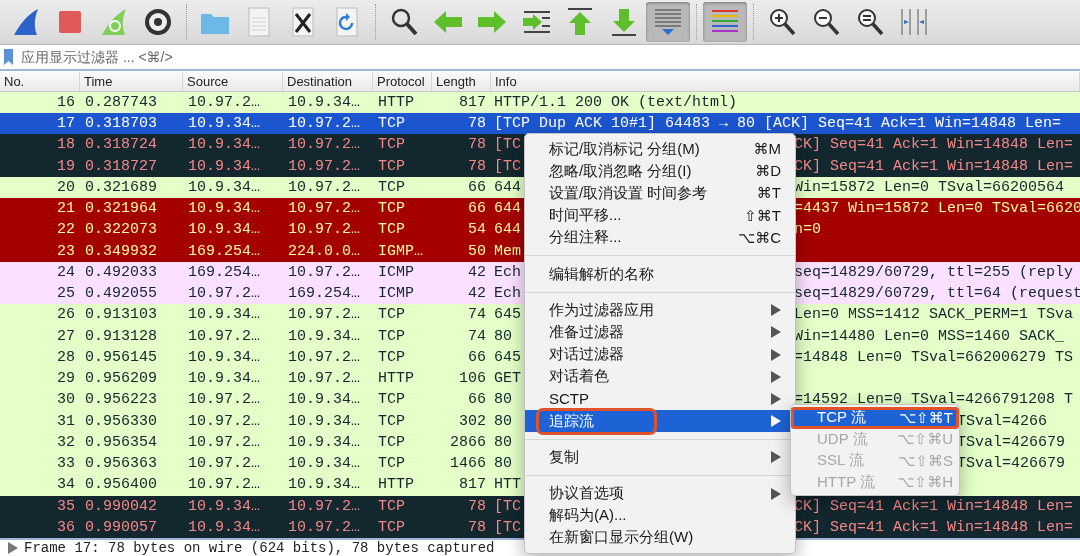  I want to click on table-cell-text: 36, so click(66, 527).